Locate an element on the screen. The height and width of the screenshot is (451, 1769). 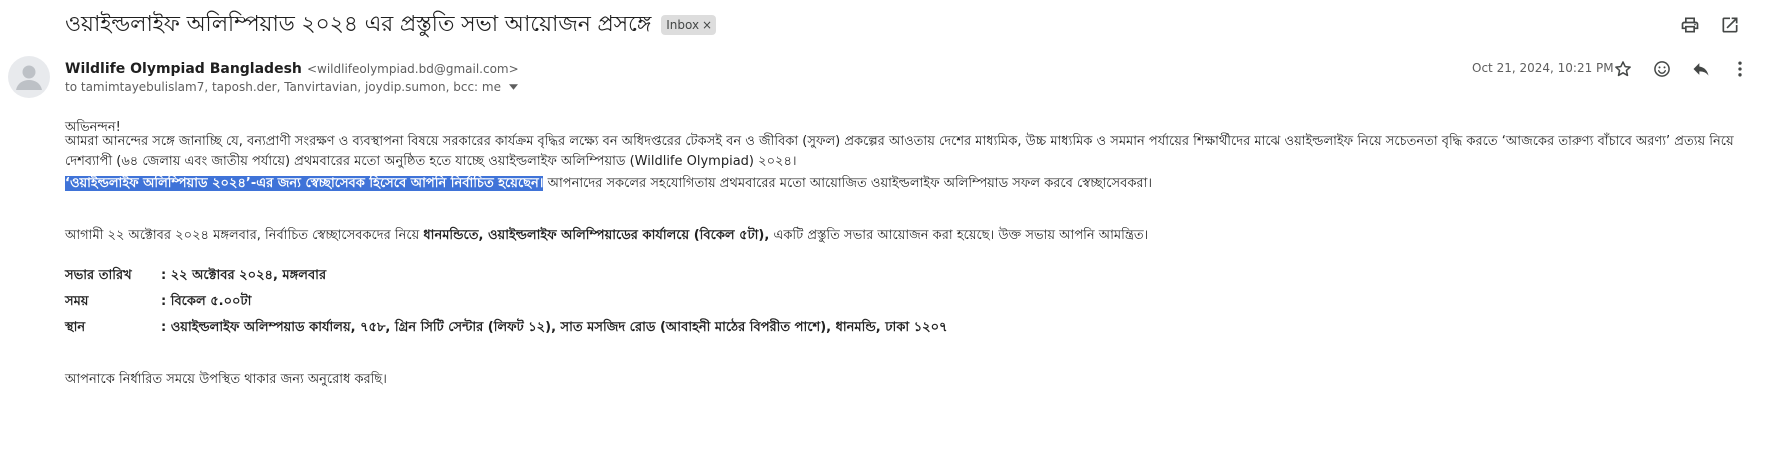
meeting-time-row: সময় : বিকেল ৫.০০টা is located at coordinates (158, 302).